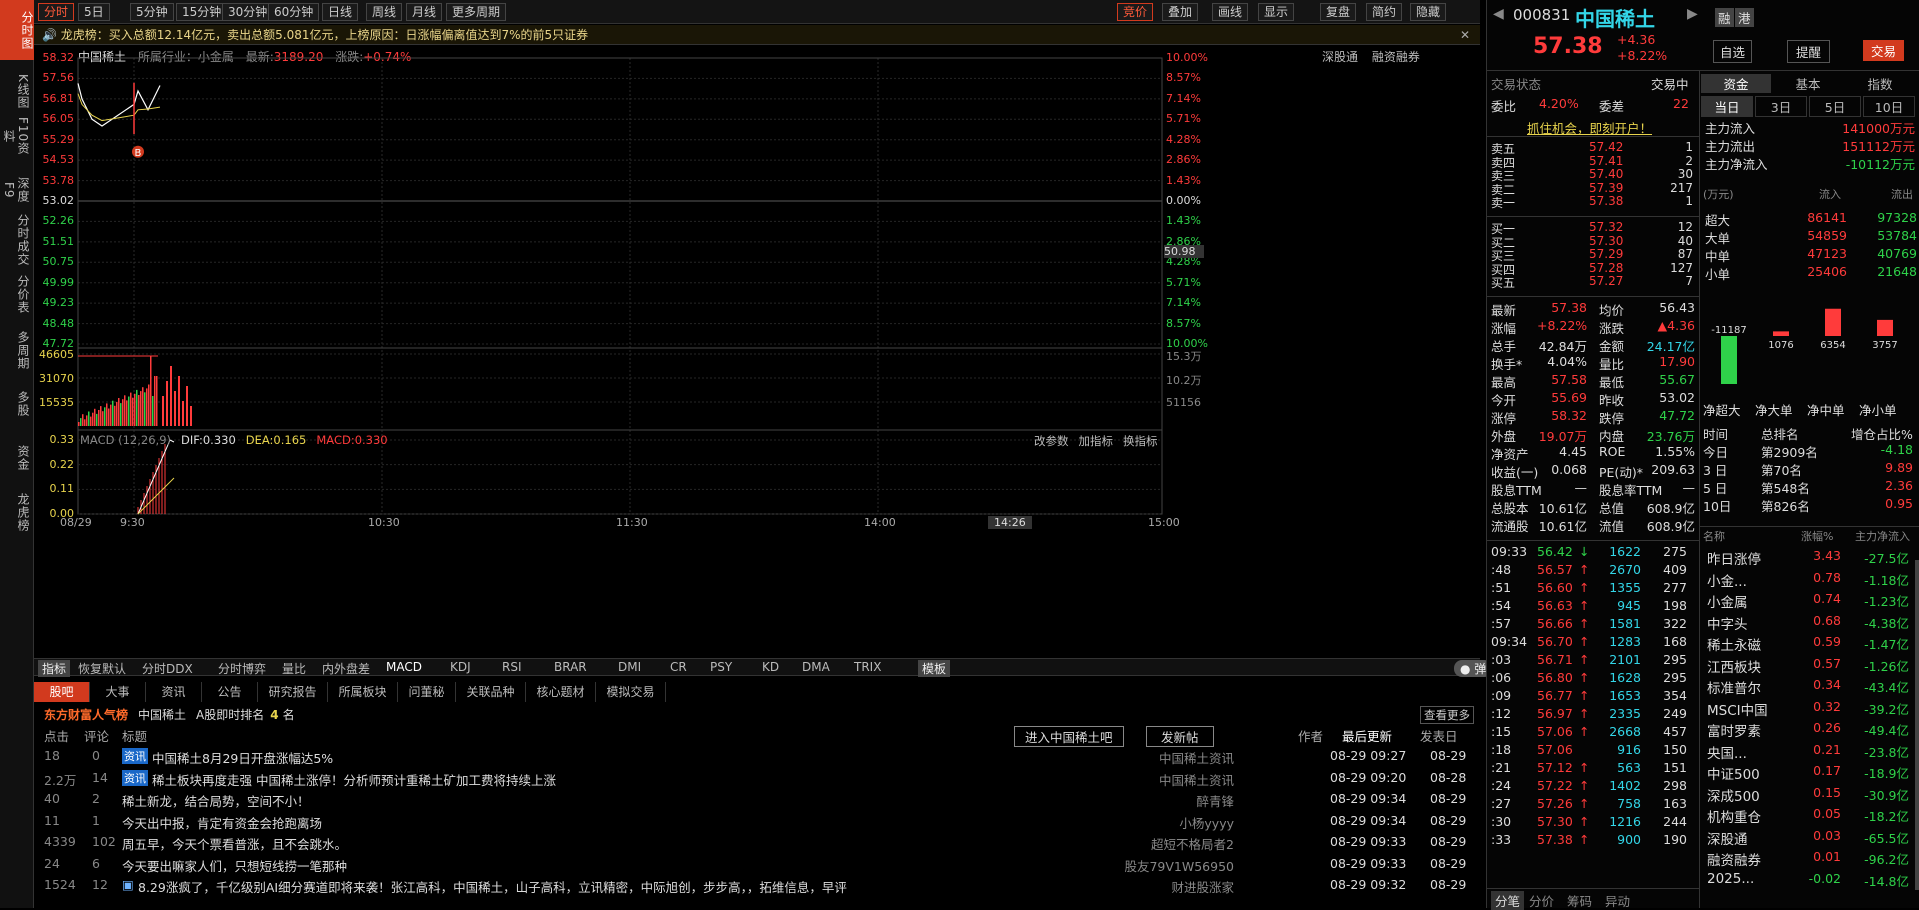 The image size is (1919, 910). What do you see at coordinates (234, 843) in the screenshot?
I see `news-title: 周五早，今天个票看普涨，且不会跳水。` at bounding box center [234, 843].